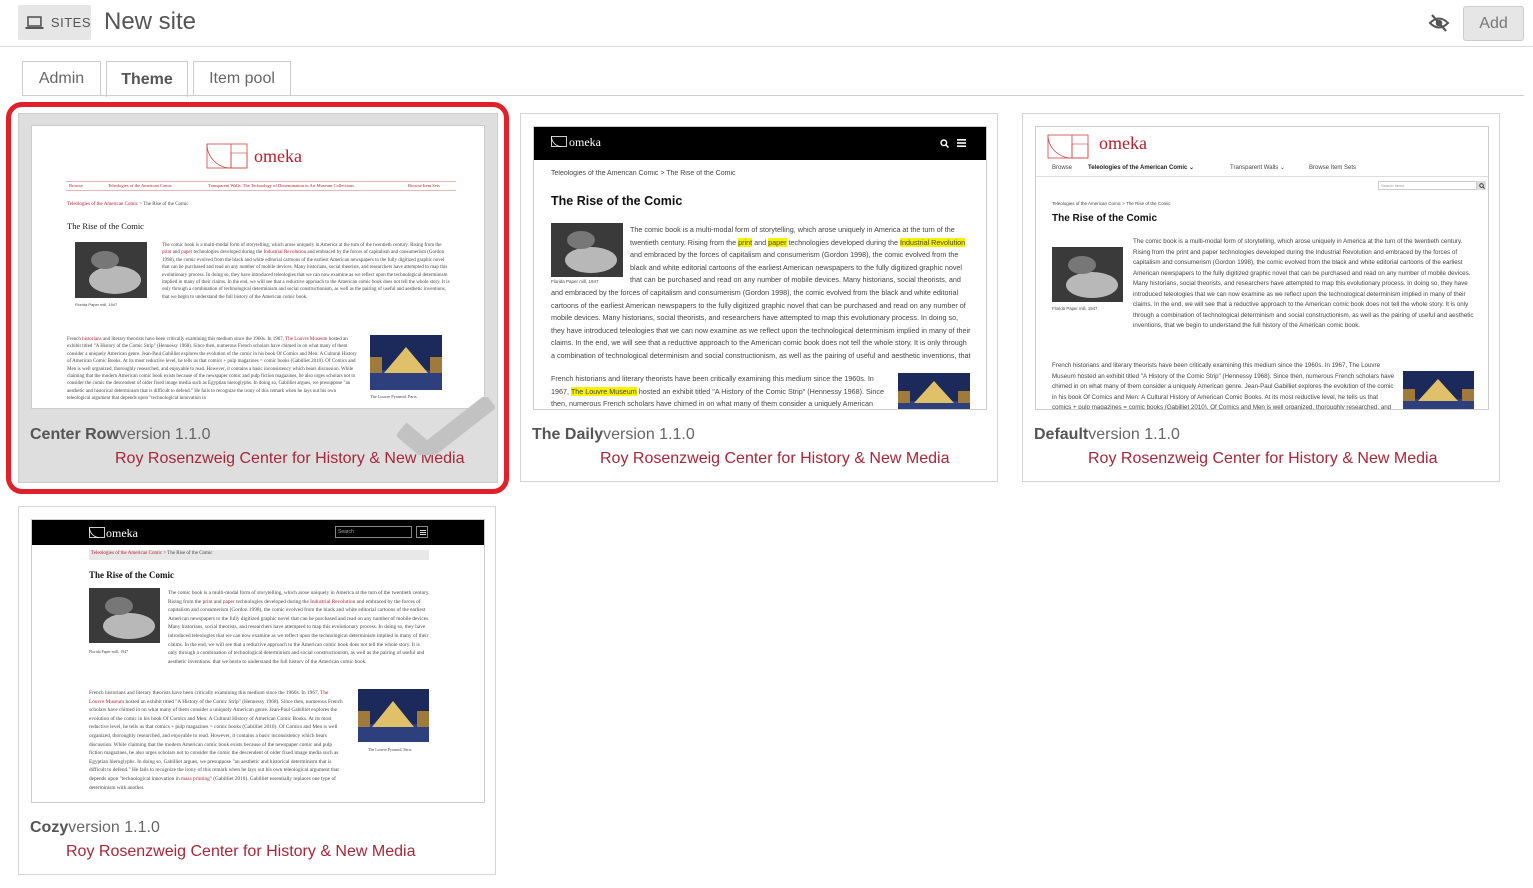 Image resolution: width=1533 pixels, height=888 pixels. I want to click on sites-button: SITES, so click(54, 22).